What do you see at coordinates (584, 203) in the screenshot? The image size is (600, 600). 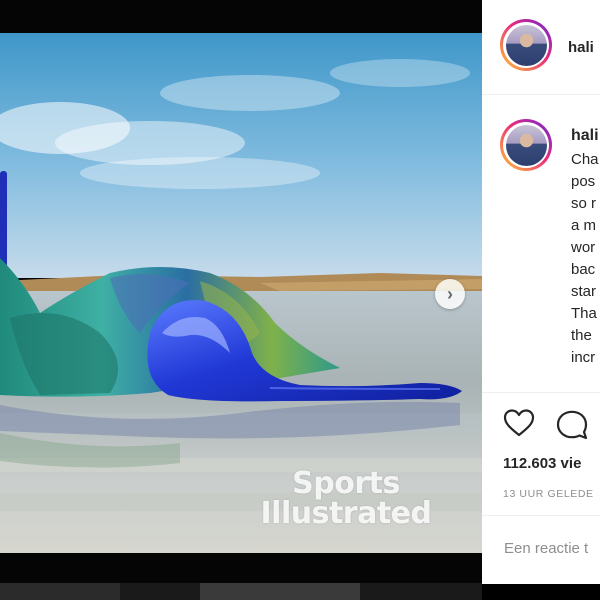 I see `caption-line: so r` at bounding box center [584, 203].